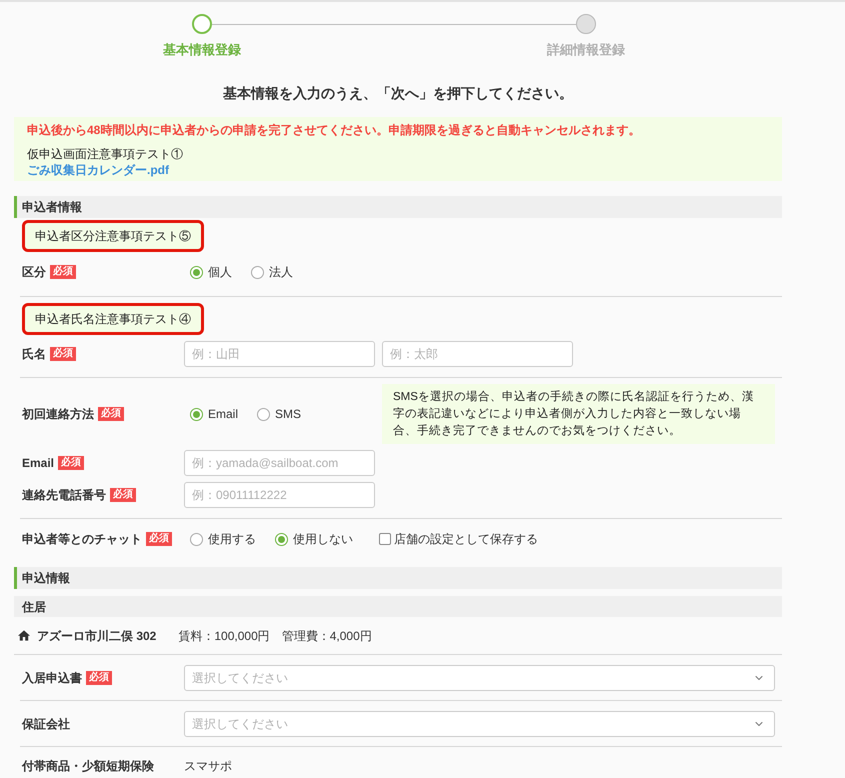 The width and height of the screenshot is (845, 778). What do you see at coordinates (96, 636) in the screenshot?
I see `property-name: アズーロ市川二俣 302` at bounding box center [96, 636].